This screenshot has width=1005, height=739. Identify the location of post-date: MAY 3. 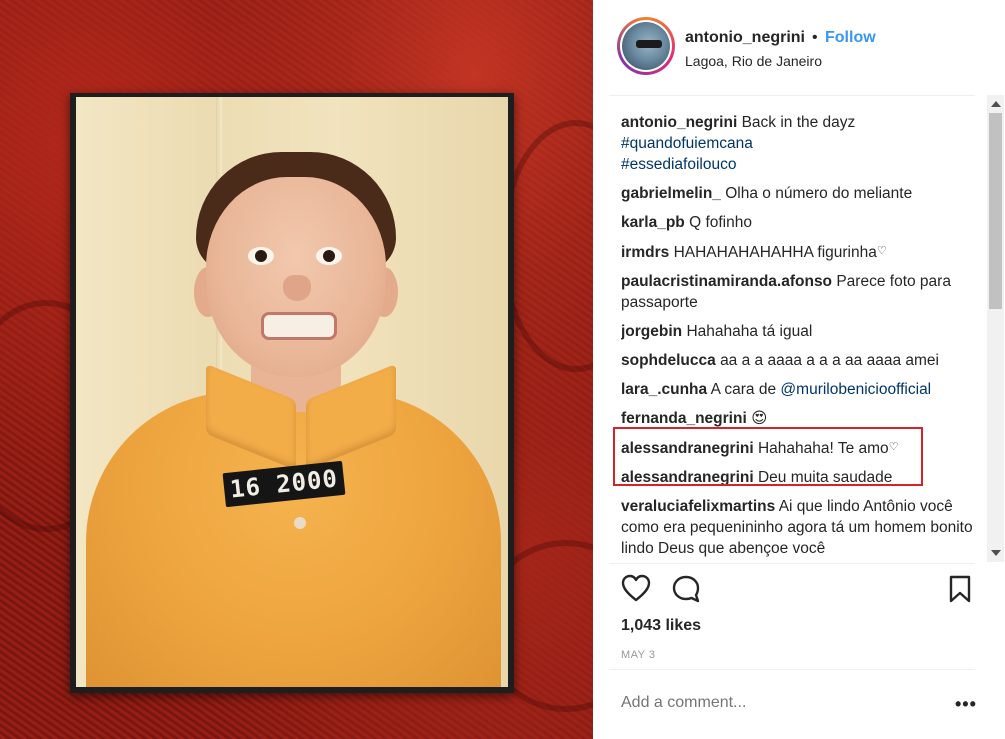
(638, 655).